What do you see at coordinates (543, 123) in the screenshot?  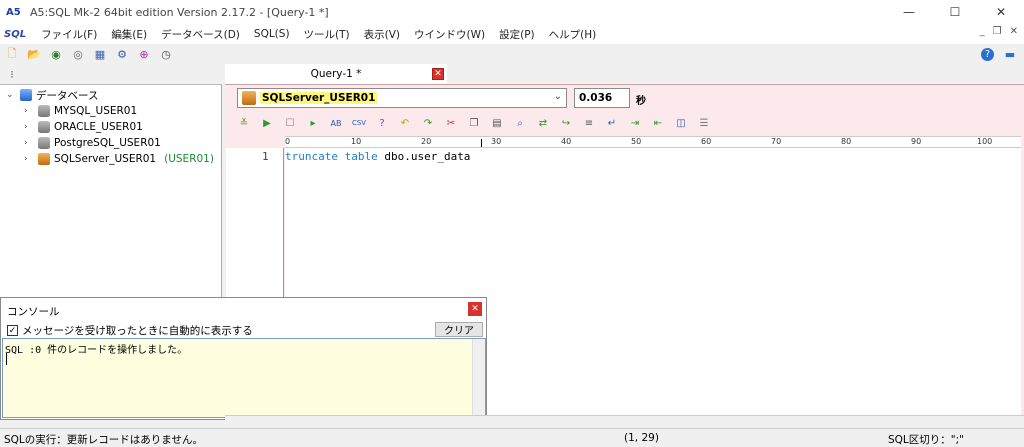 I see `replace-icon: ⇄` at bounding box center [543, 123].